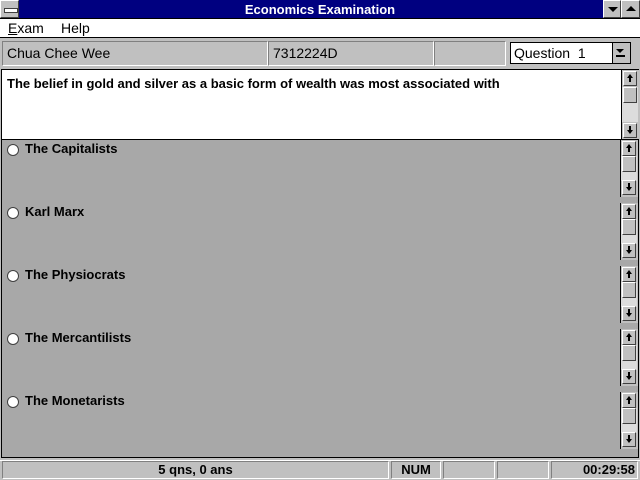  Describe the element at coordinates (311, 234) in the screenshot. I see `answer-option: Karl Marx` at that location.